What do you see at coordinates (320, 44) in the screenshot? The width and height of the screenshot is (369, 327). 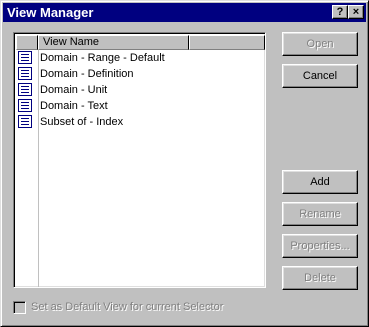 I see `open-button: Open` at bounding box center [320, 44].